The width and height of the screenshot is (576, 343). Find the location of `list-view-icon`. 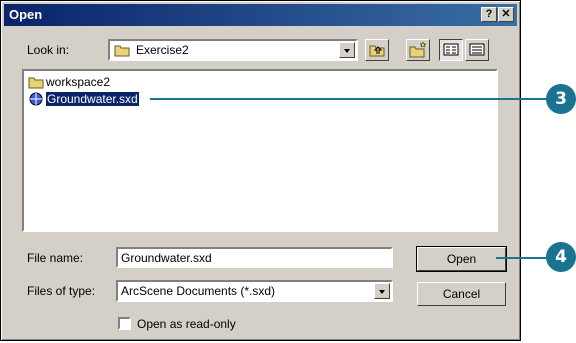

list-view-icon is located at coordinates (451, 49).